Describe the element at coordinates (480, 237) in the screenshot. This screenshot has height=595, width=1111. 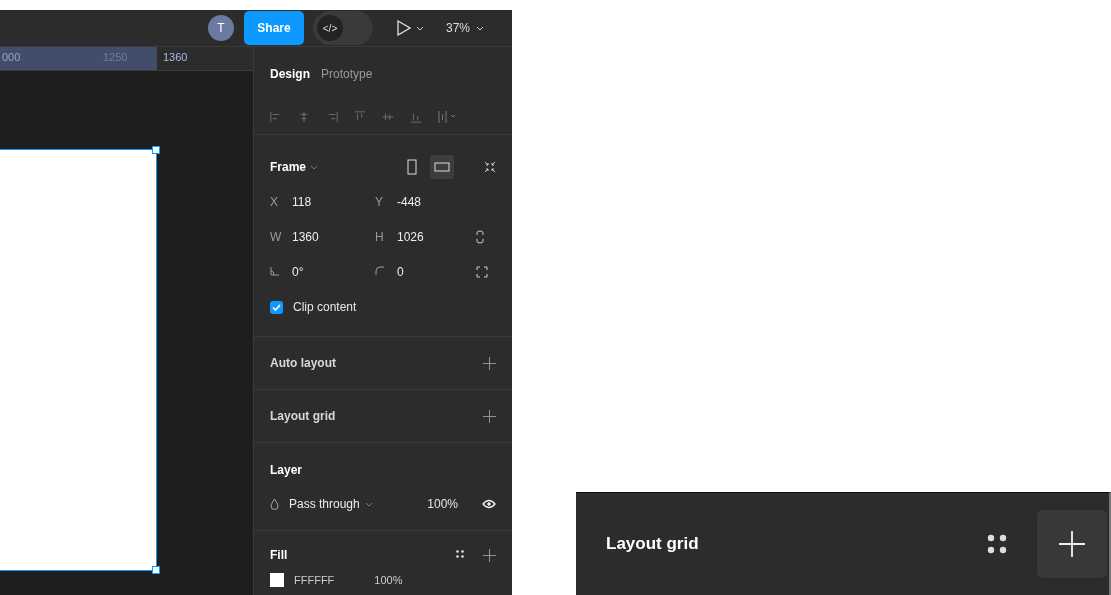
I see `constrain-proportions-icon` at that location.